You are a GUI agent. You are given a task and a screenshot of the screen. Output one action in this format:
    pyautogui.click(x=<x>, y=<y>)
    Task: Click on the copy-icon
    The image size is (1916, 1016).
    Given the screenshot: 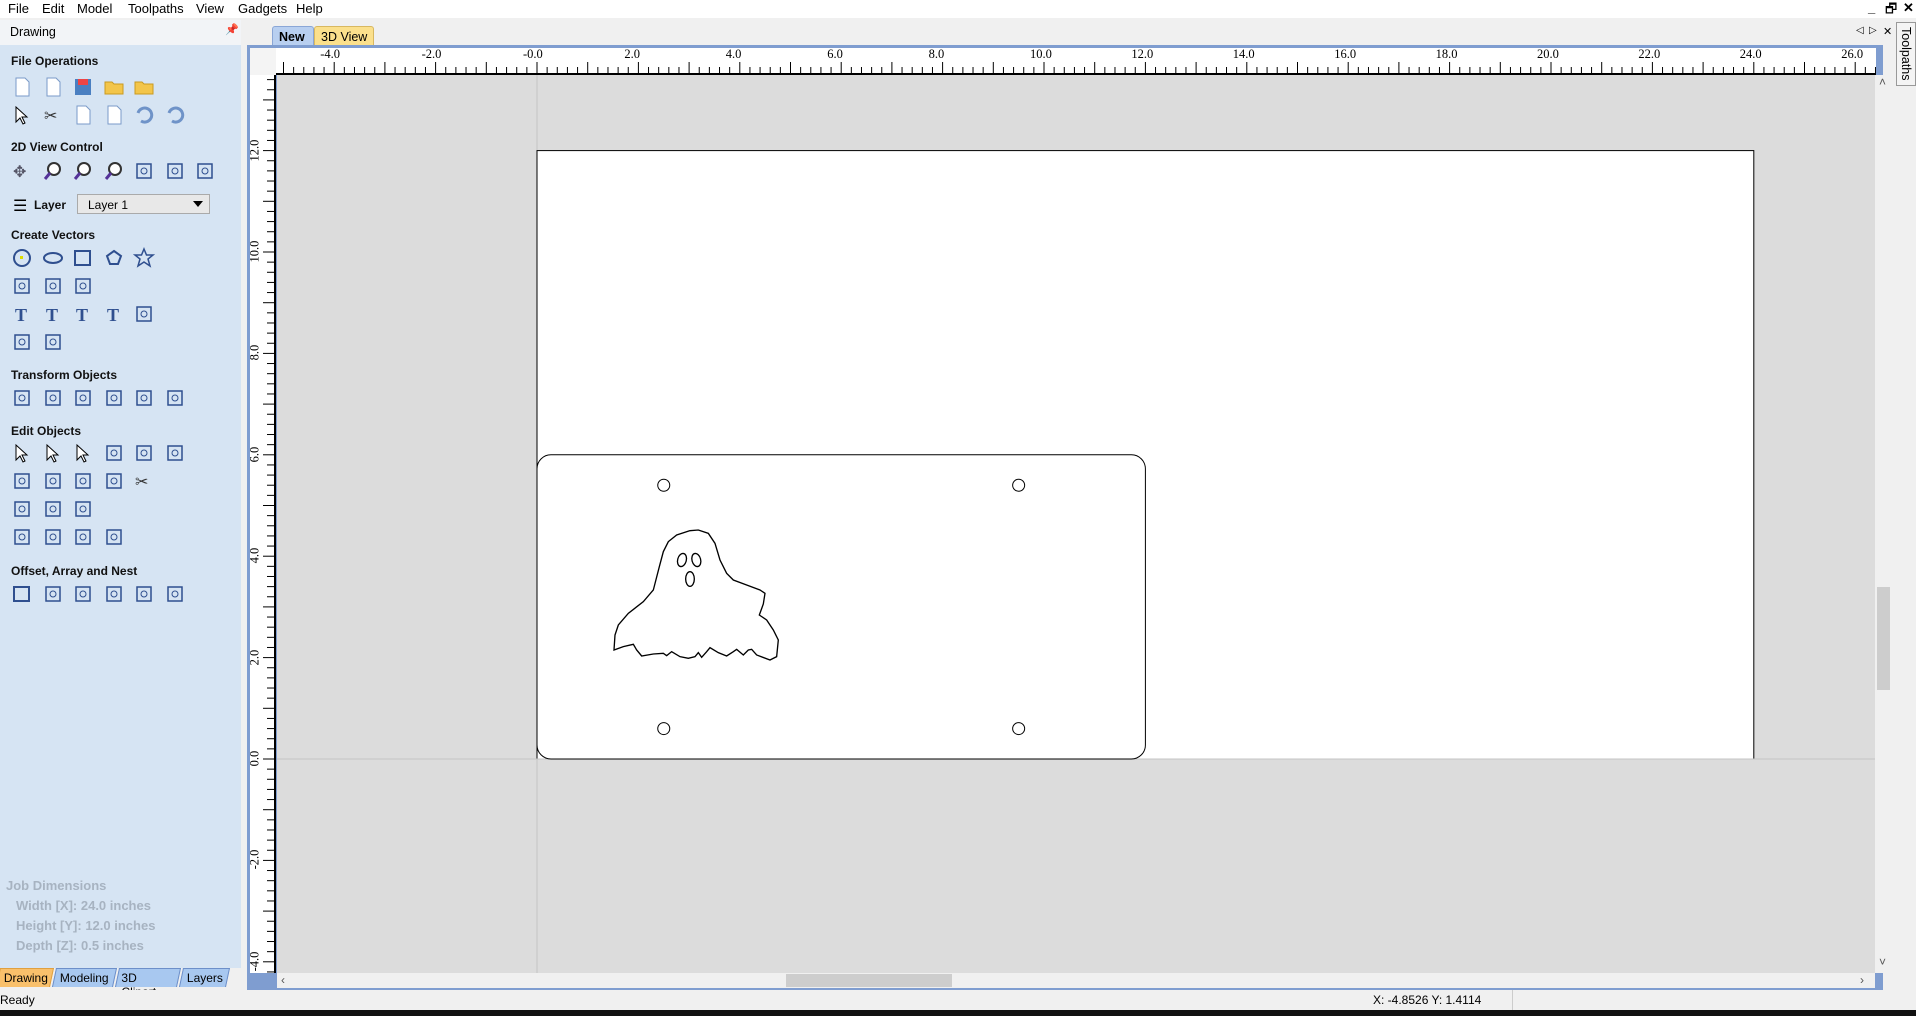 What is the action you would take?
    pyautogui.click(x=83, y=115)
    